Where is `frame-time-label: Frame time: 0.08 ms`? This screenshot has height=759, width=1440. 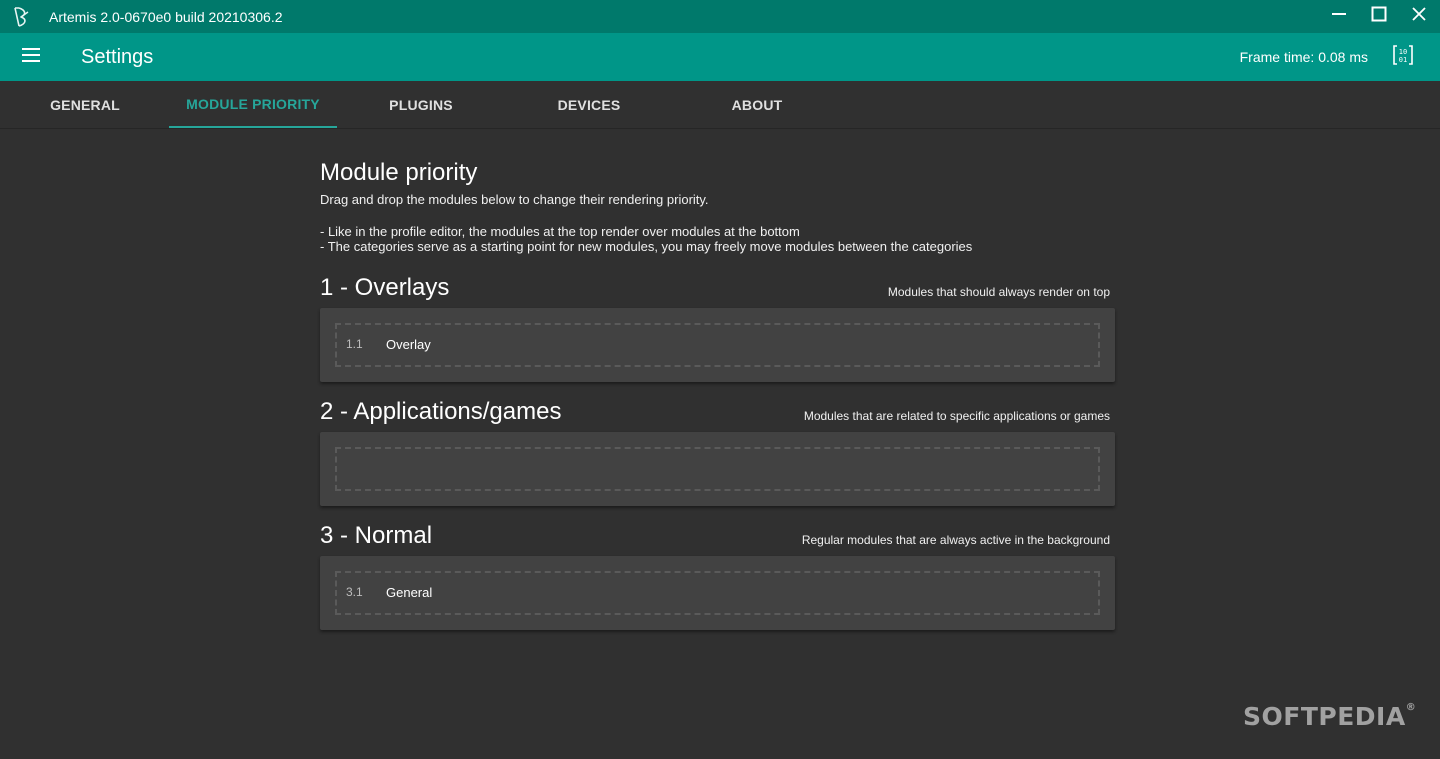
frame-time-label: Frame time: 0.08 ms is located at coordinates (1303, 57).